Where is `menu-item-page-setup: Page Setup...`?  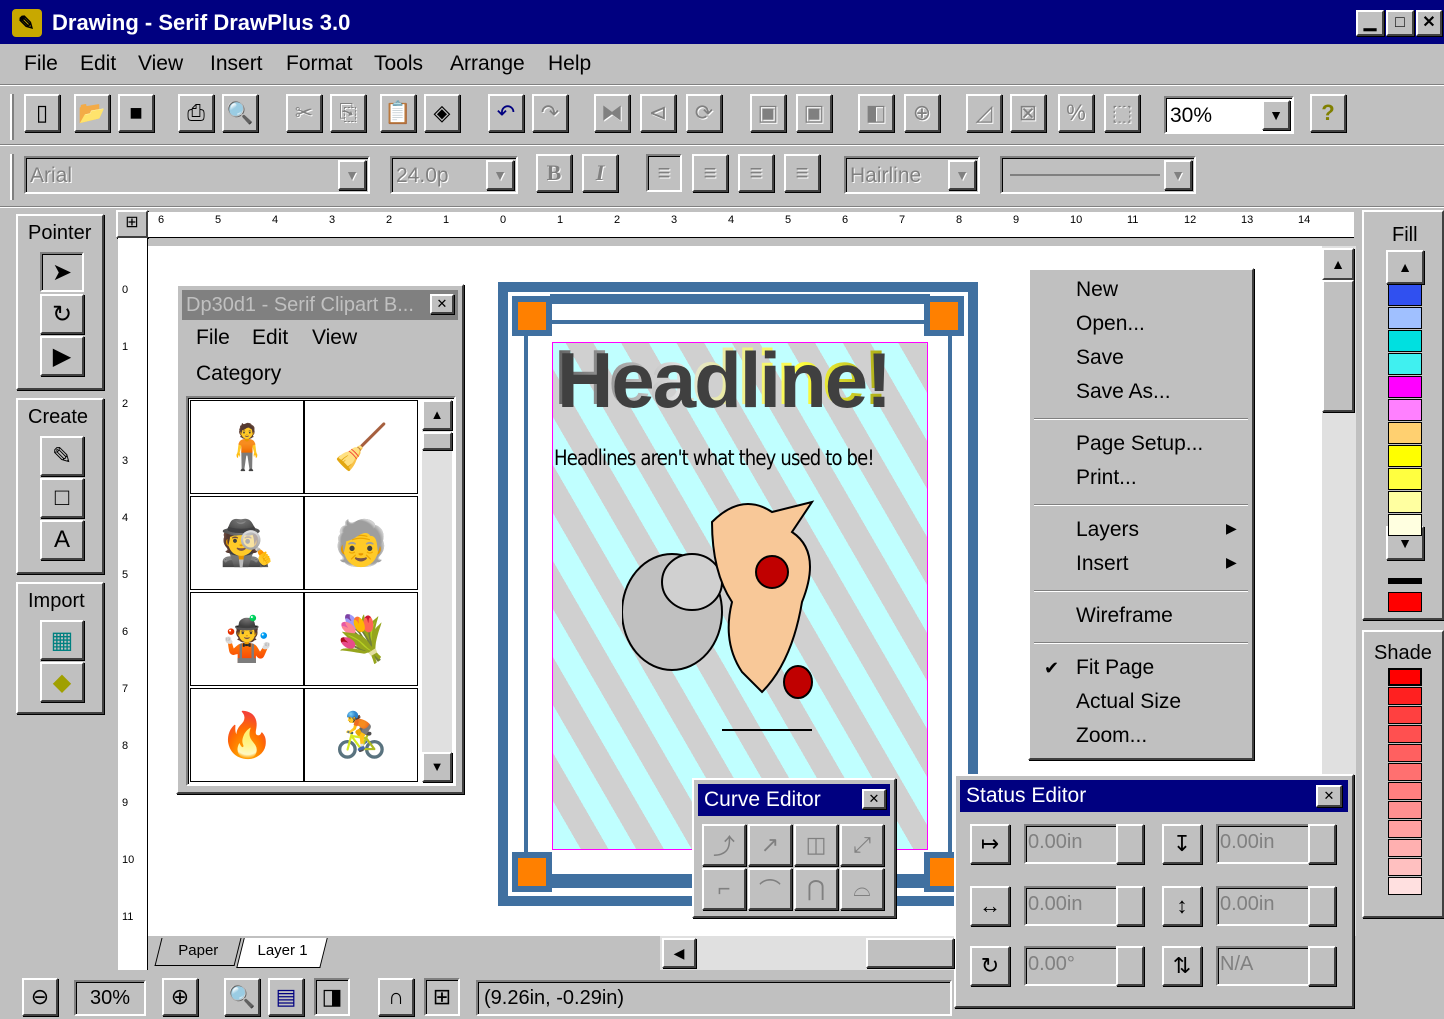 menu-item-page-setup: Page Setup... is located at coordinates (1139, 444).